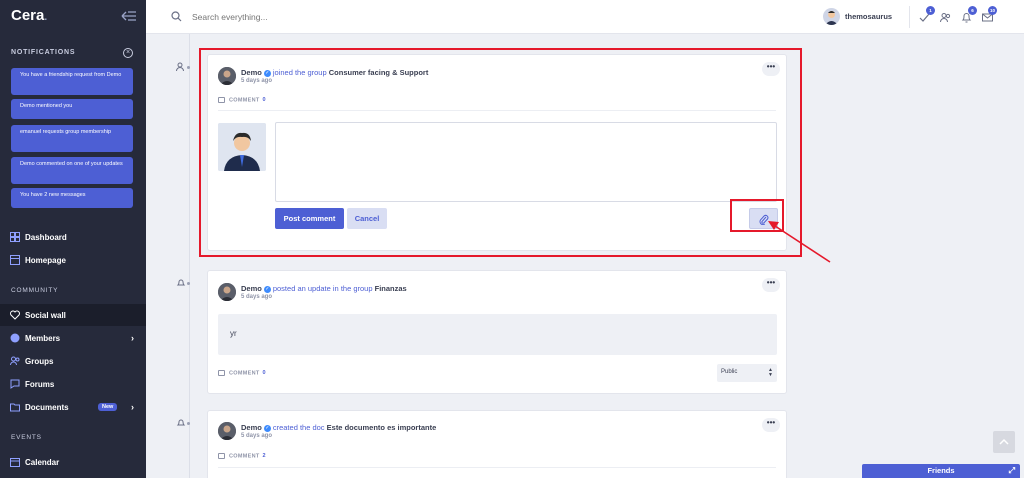 The image size is (1024, 478). What do you see at coordinates (181, 422) in the screenshot?
I see `doc-activity-icon` at bounding box center [181, 422].